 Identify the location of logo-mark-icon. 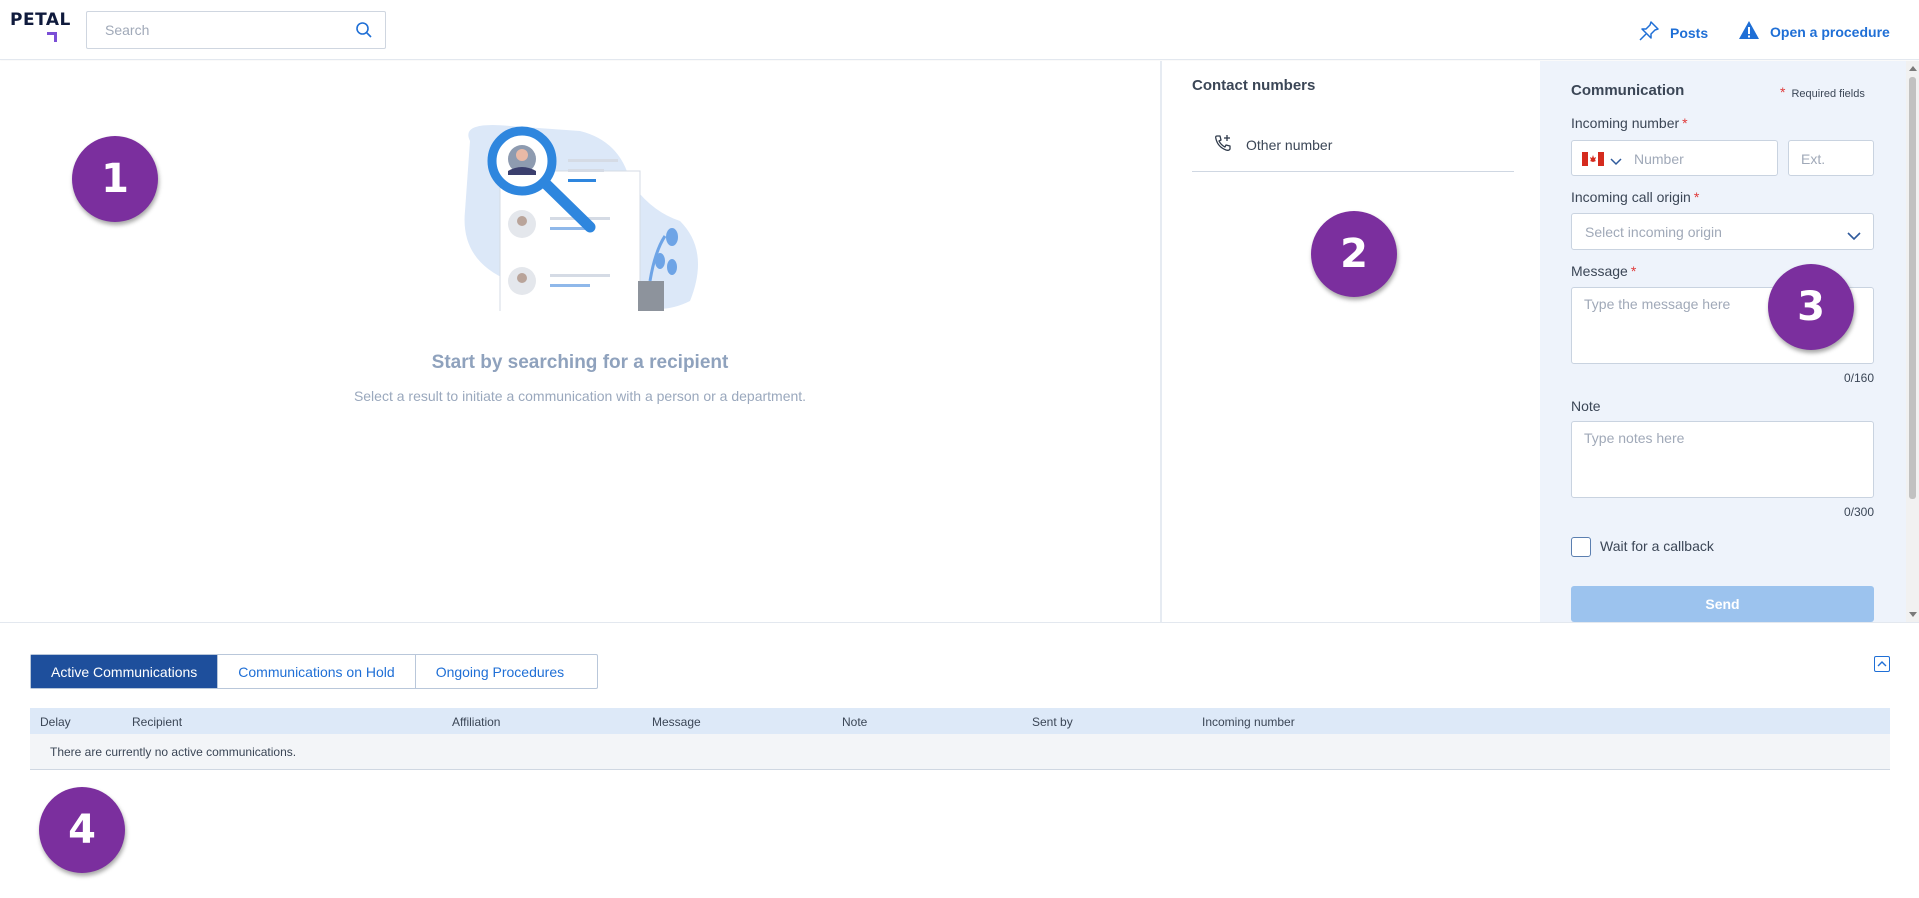
(52, 37).